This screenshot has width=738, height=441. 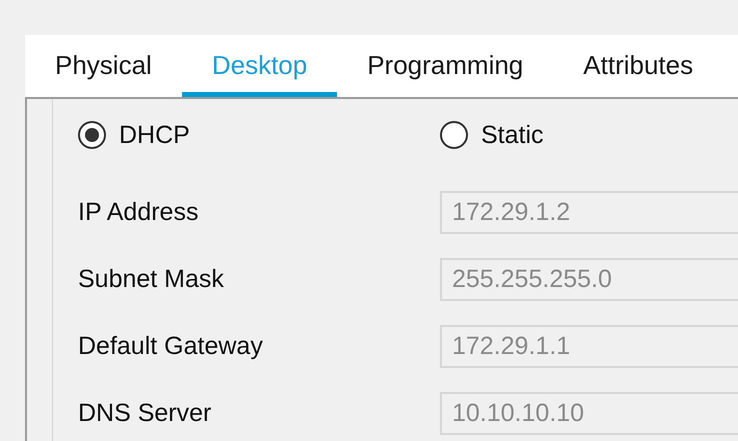 What do you see at coordinates (139, 212) in the screenshot?
I see `field-label: IP Address` at bounding box center [139, 212].